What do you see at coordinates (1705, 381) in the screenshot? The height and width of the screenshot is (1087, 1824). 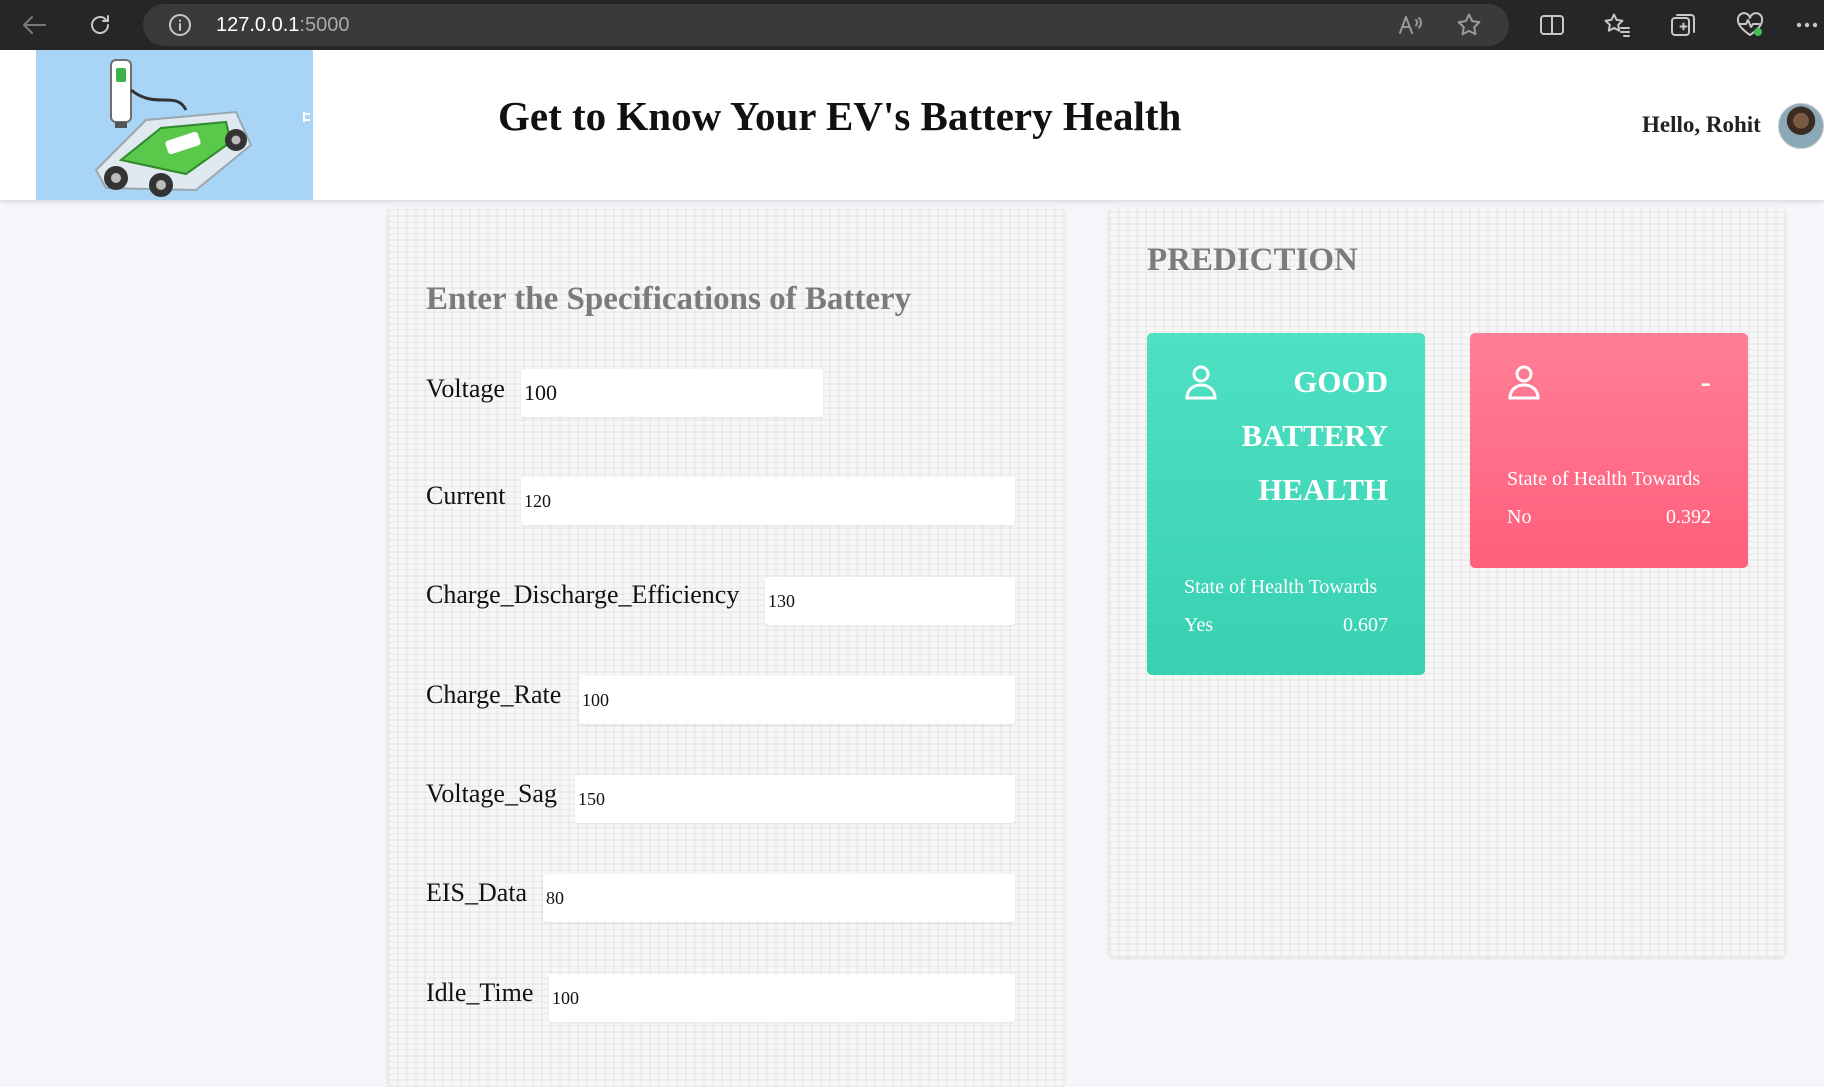 I see `battery-status: -` at bounding box center [1705, 381].